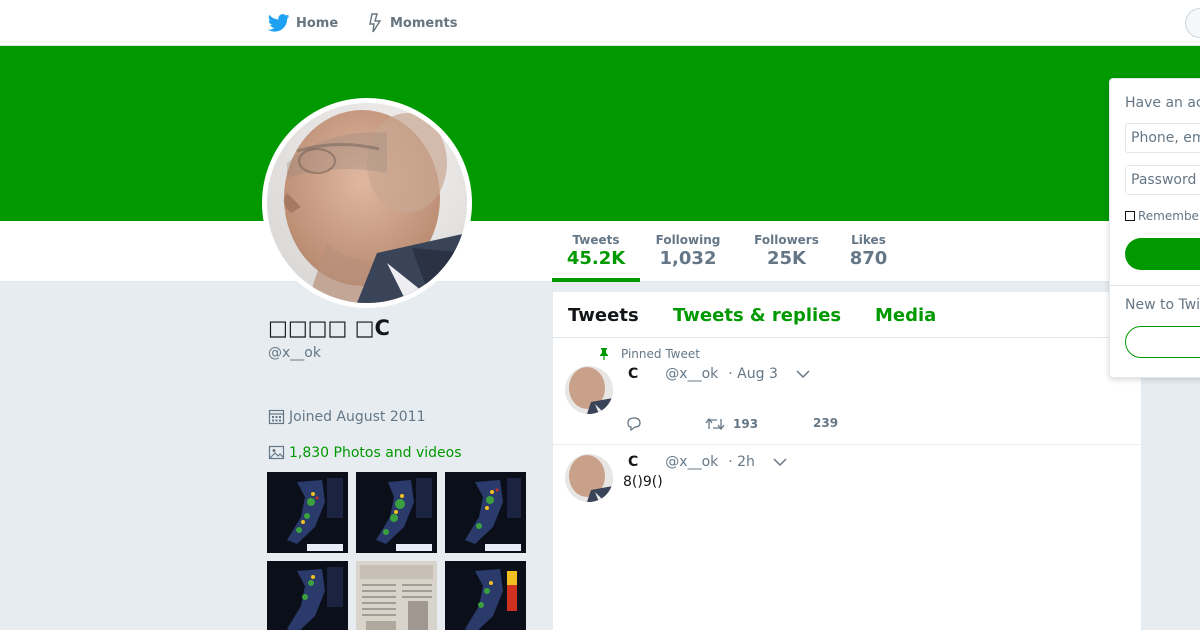 The height and width of the screenshot is (630, 1200). I want to click on stat-tweets: Tweets 45.2K, so click(596, 251).